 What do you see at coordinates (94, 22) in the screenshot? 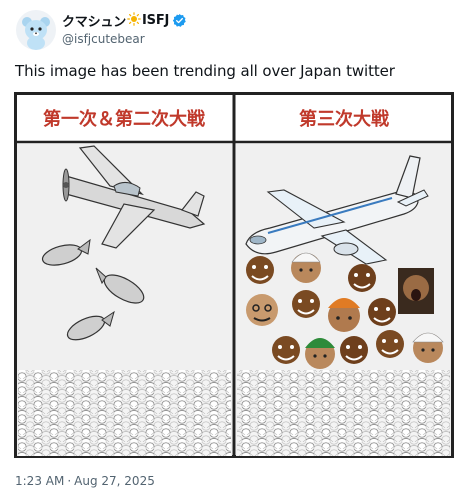
I see `display-name-part: クマシュン` at bounding box center [94, 22].